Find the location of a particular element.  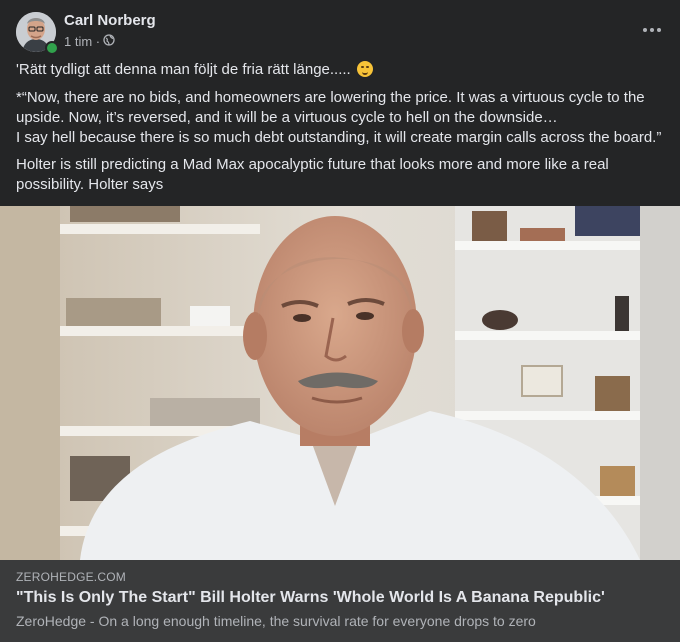

post-header: Carl Norberg 1 tim · is located at coordinates (340, 33).